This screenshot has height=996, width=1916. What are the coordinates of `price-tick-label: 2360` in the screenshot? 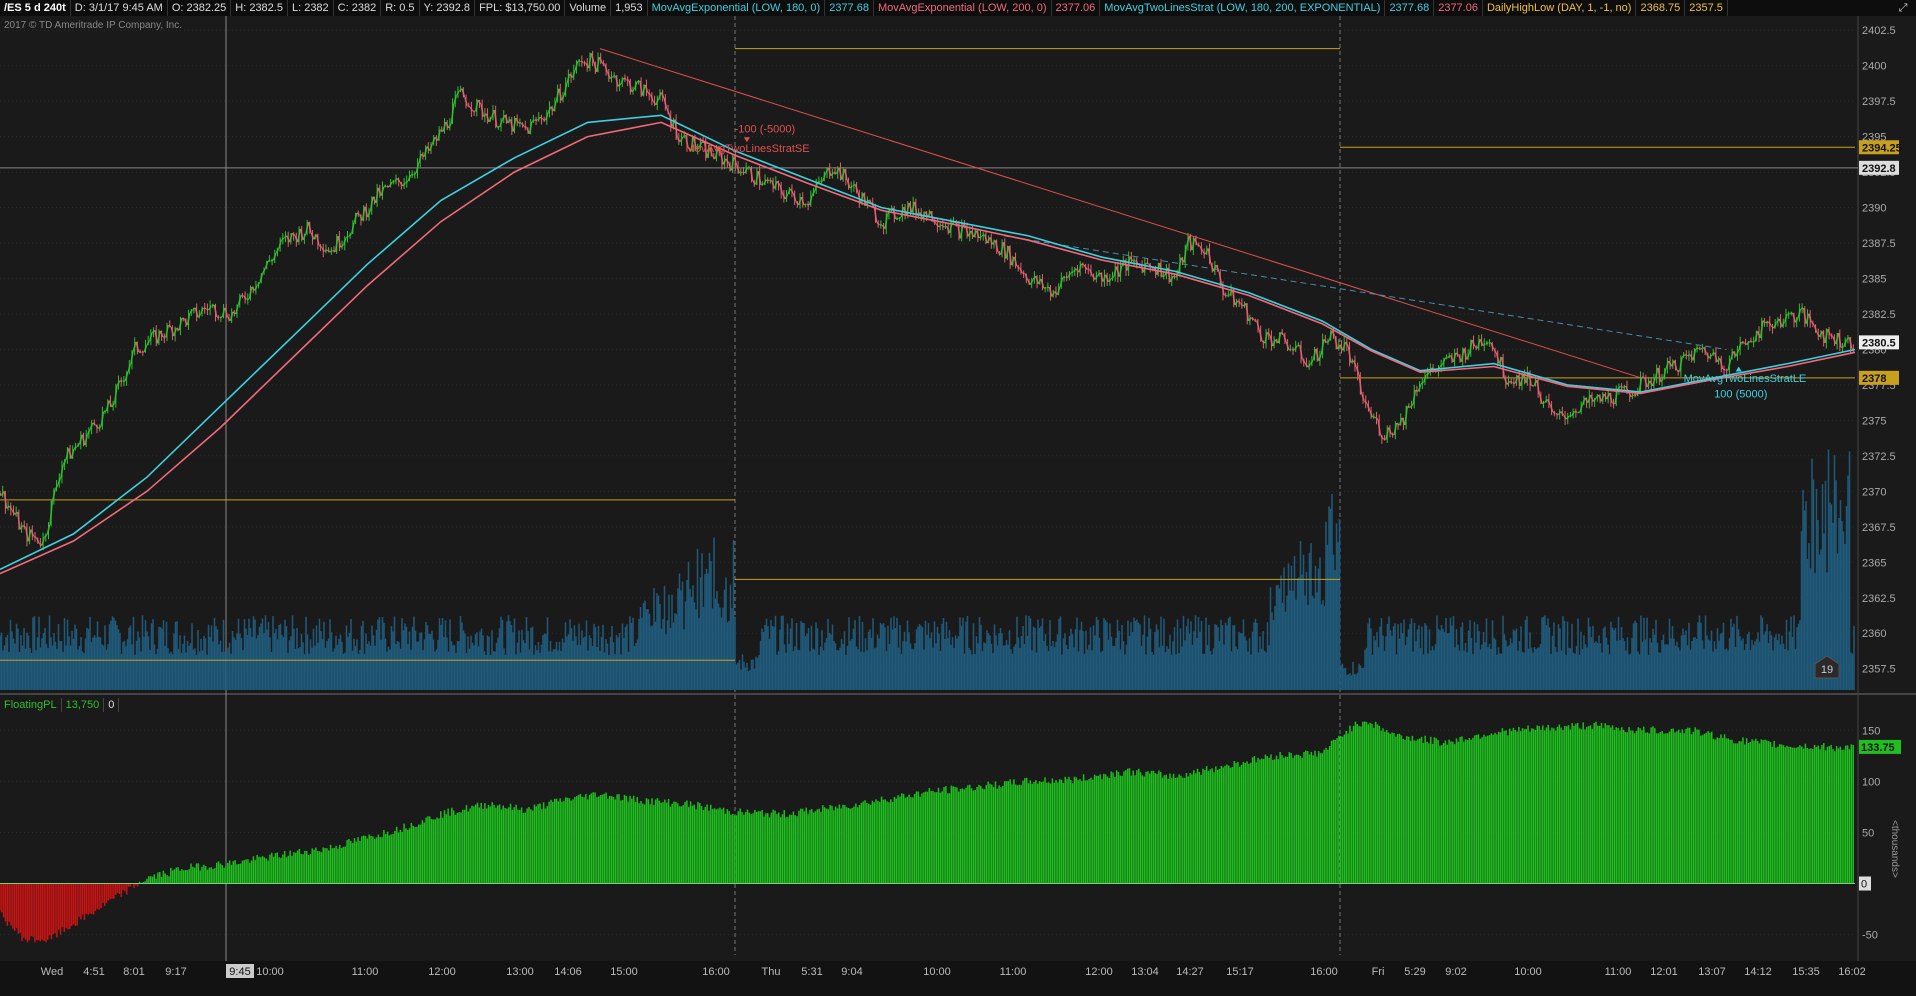 It's located at (1874, 634).